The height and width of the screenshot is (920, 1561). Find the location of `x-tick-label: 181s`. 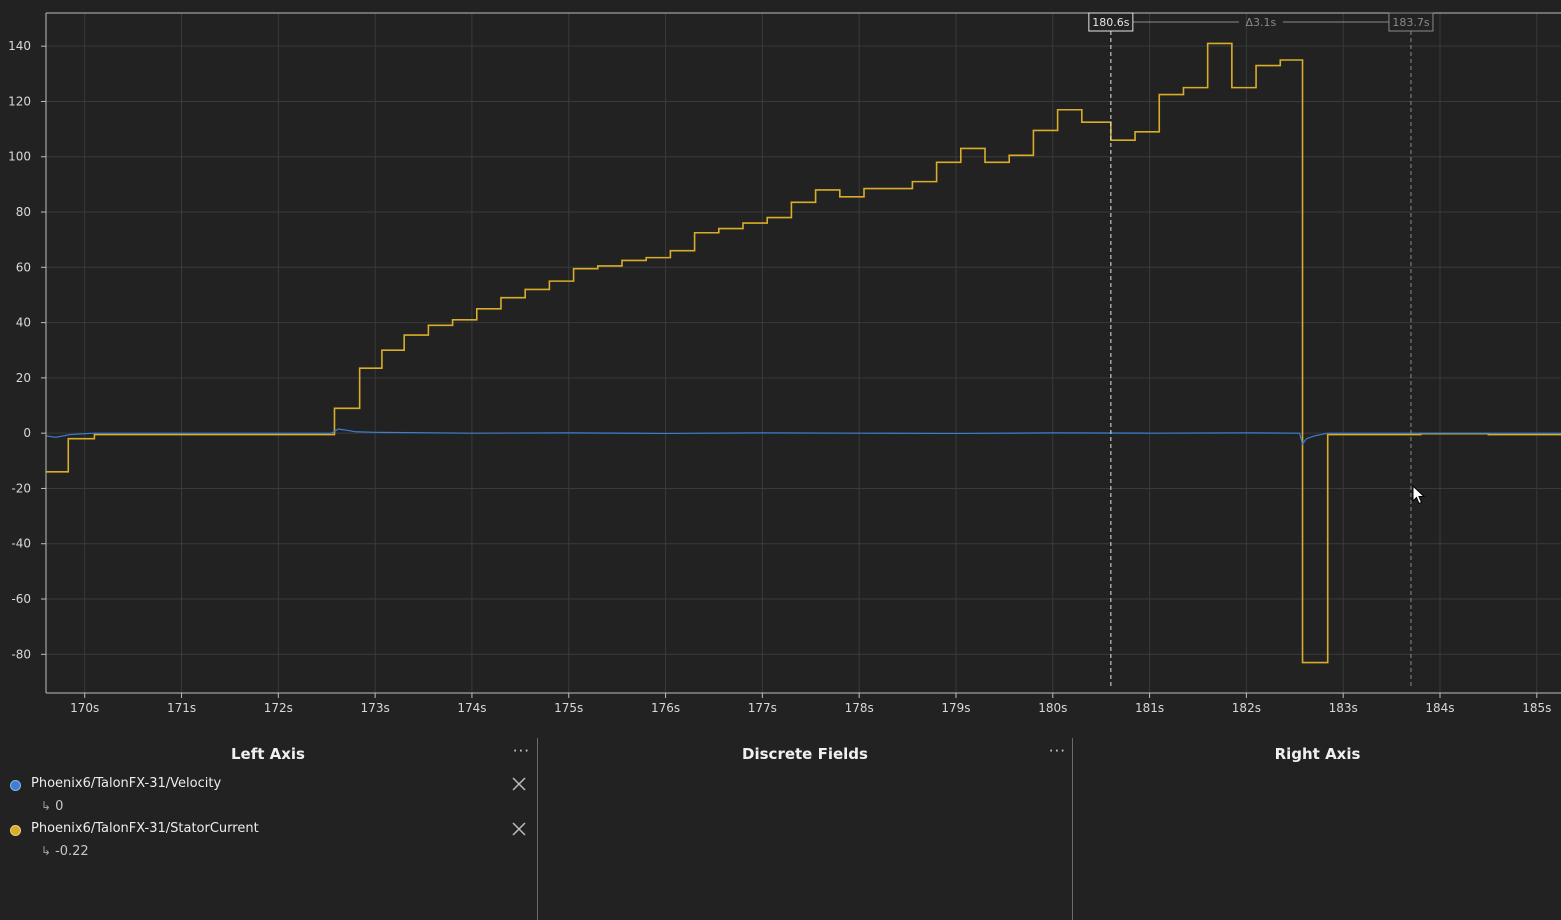

x-tick-label: 181s is located at coordinates (1149, 708).